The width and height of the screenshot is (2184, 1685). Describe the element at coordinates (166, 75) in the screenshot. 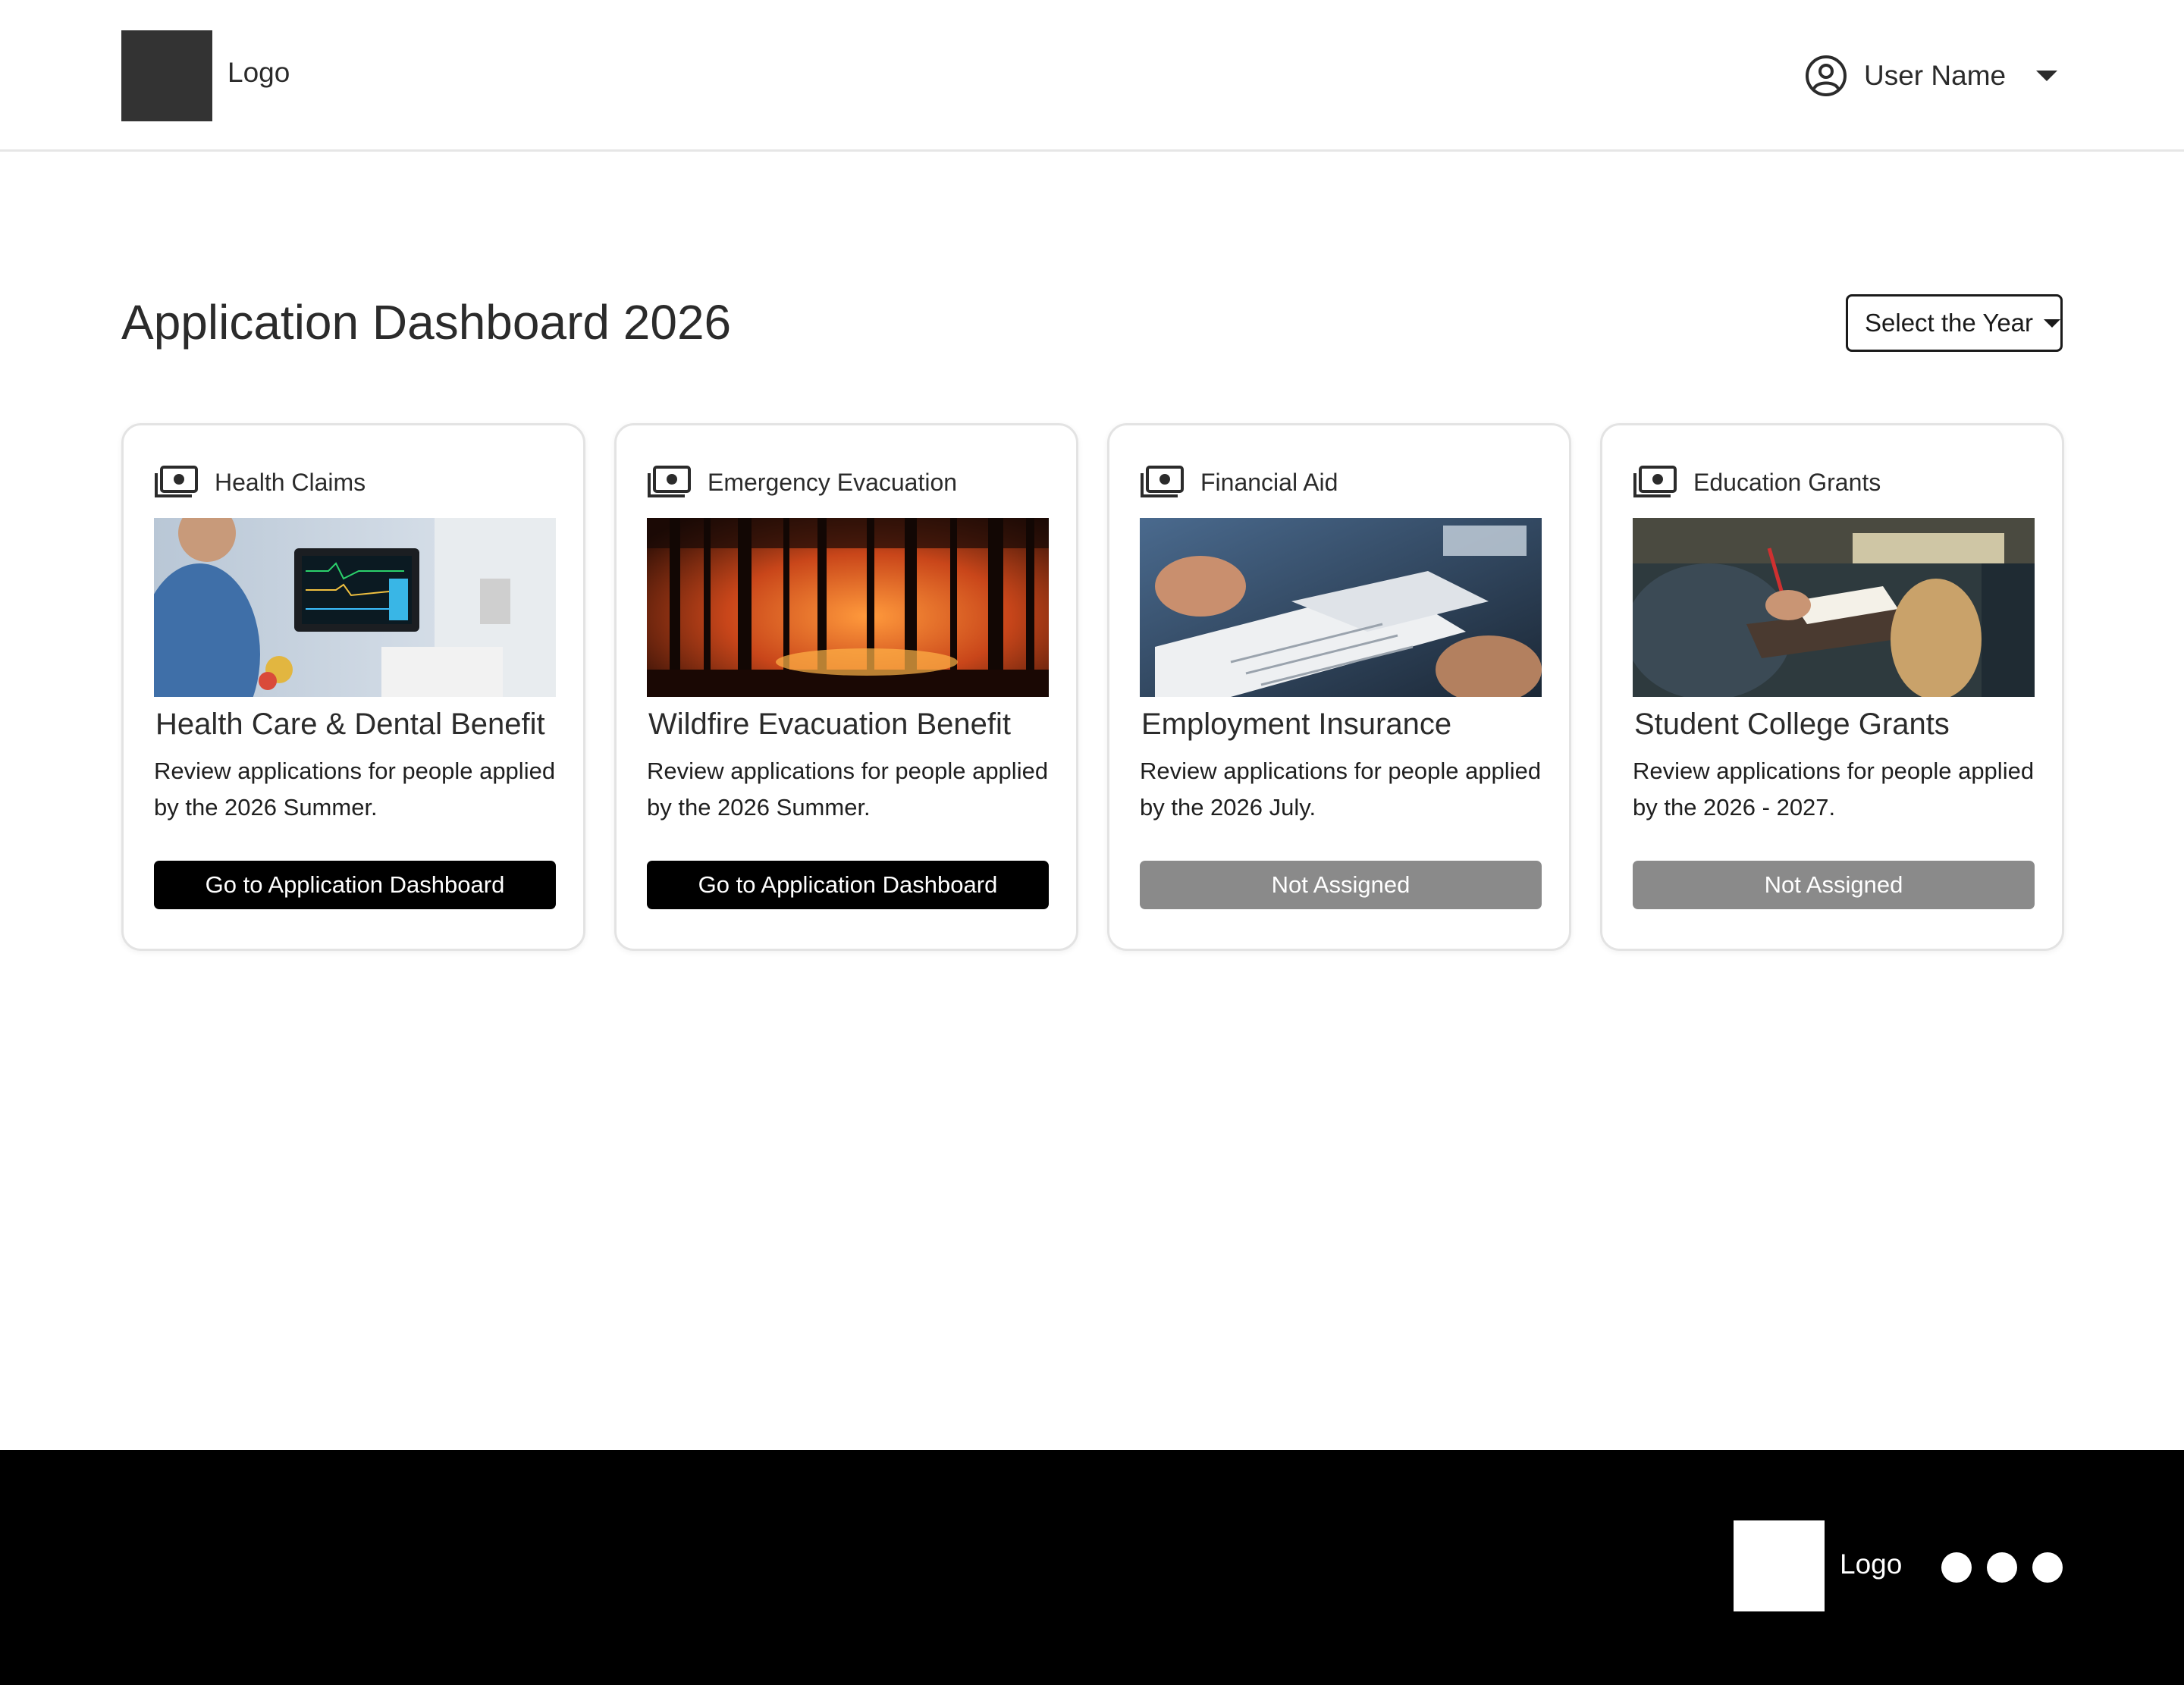

I see `logo-image` at that location.